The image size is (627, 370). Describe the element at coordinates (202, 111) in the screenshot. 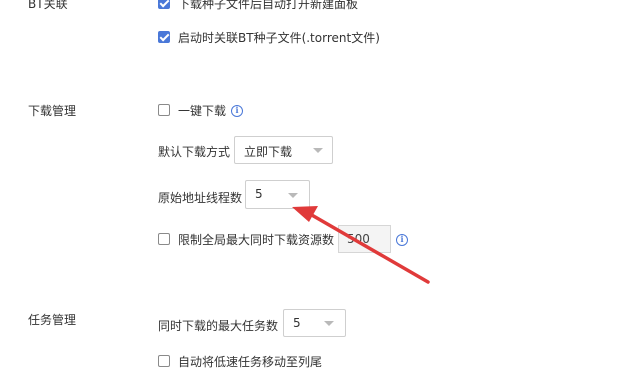

I see `one-click-download-label: 一键下载` at that location.